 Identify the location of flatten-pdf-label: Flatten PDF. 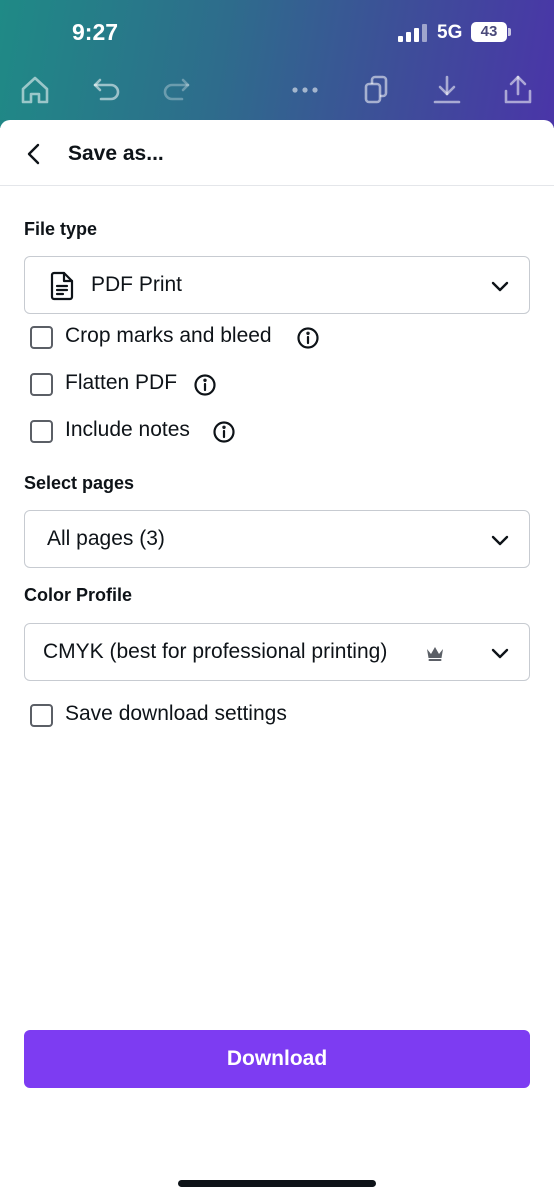
(121, 382).